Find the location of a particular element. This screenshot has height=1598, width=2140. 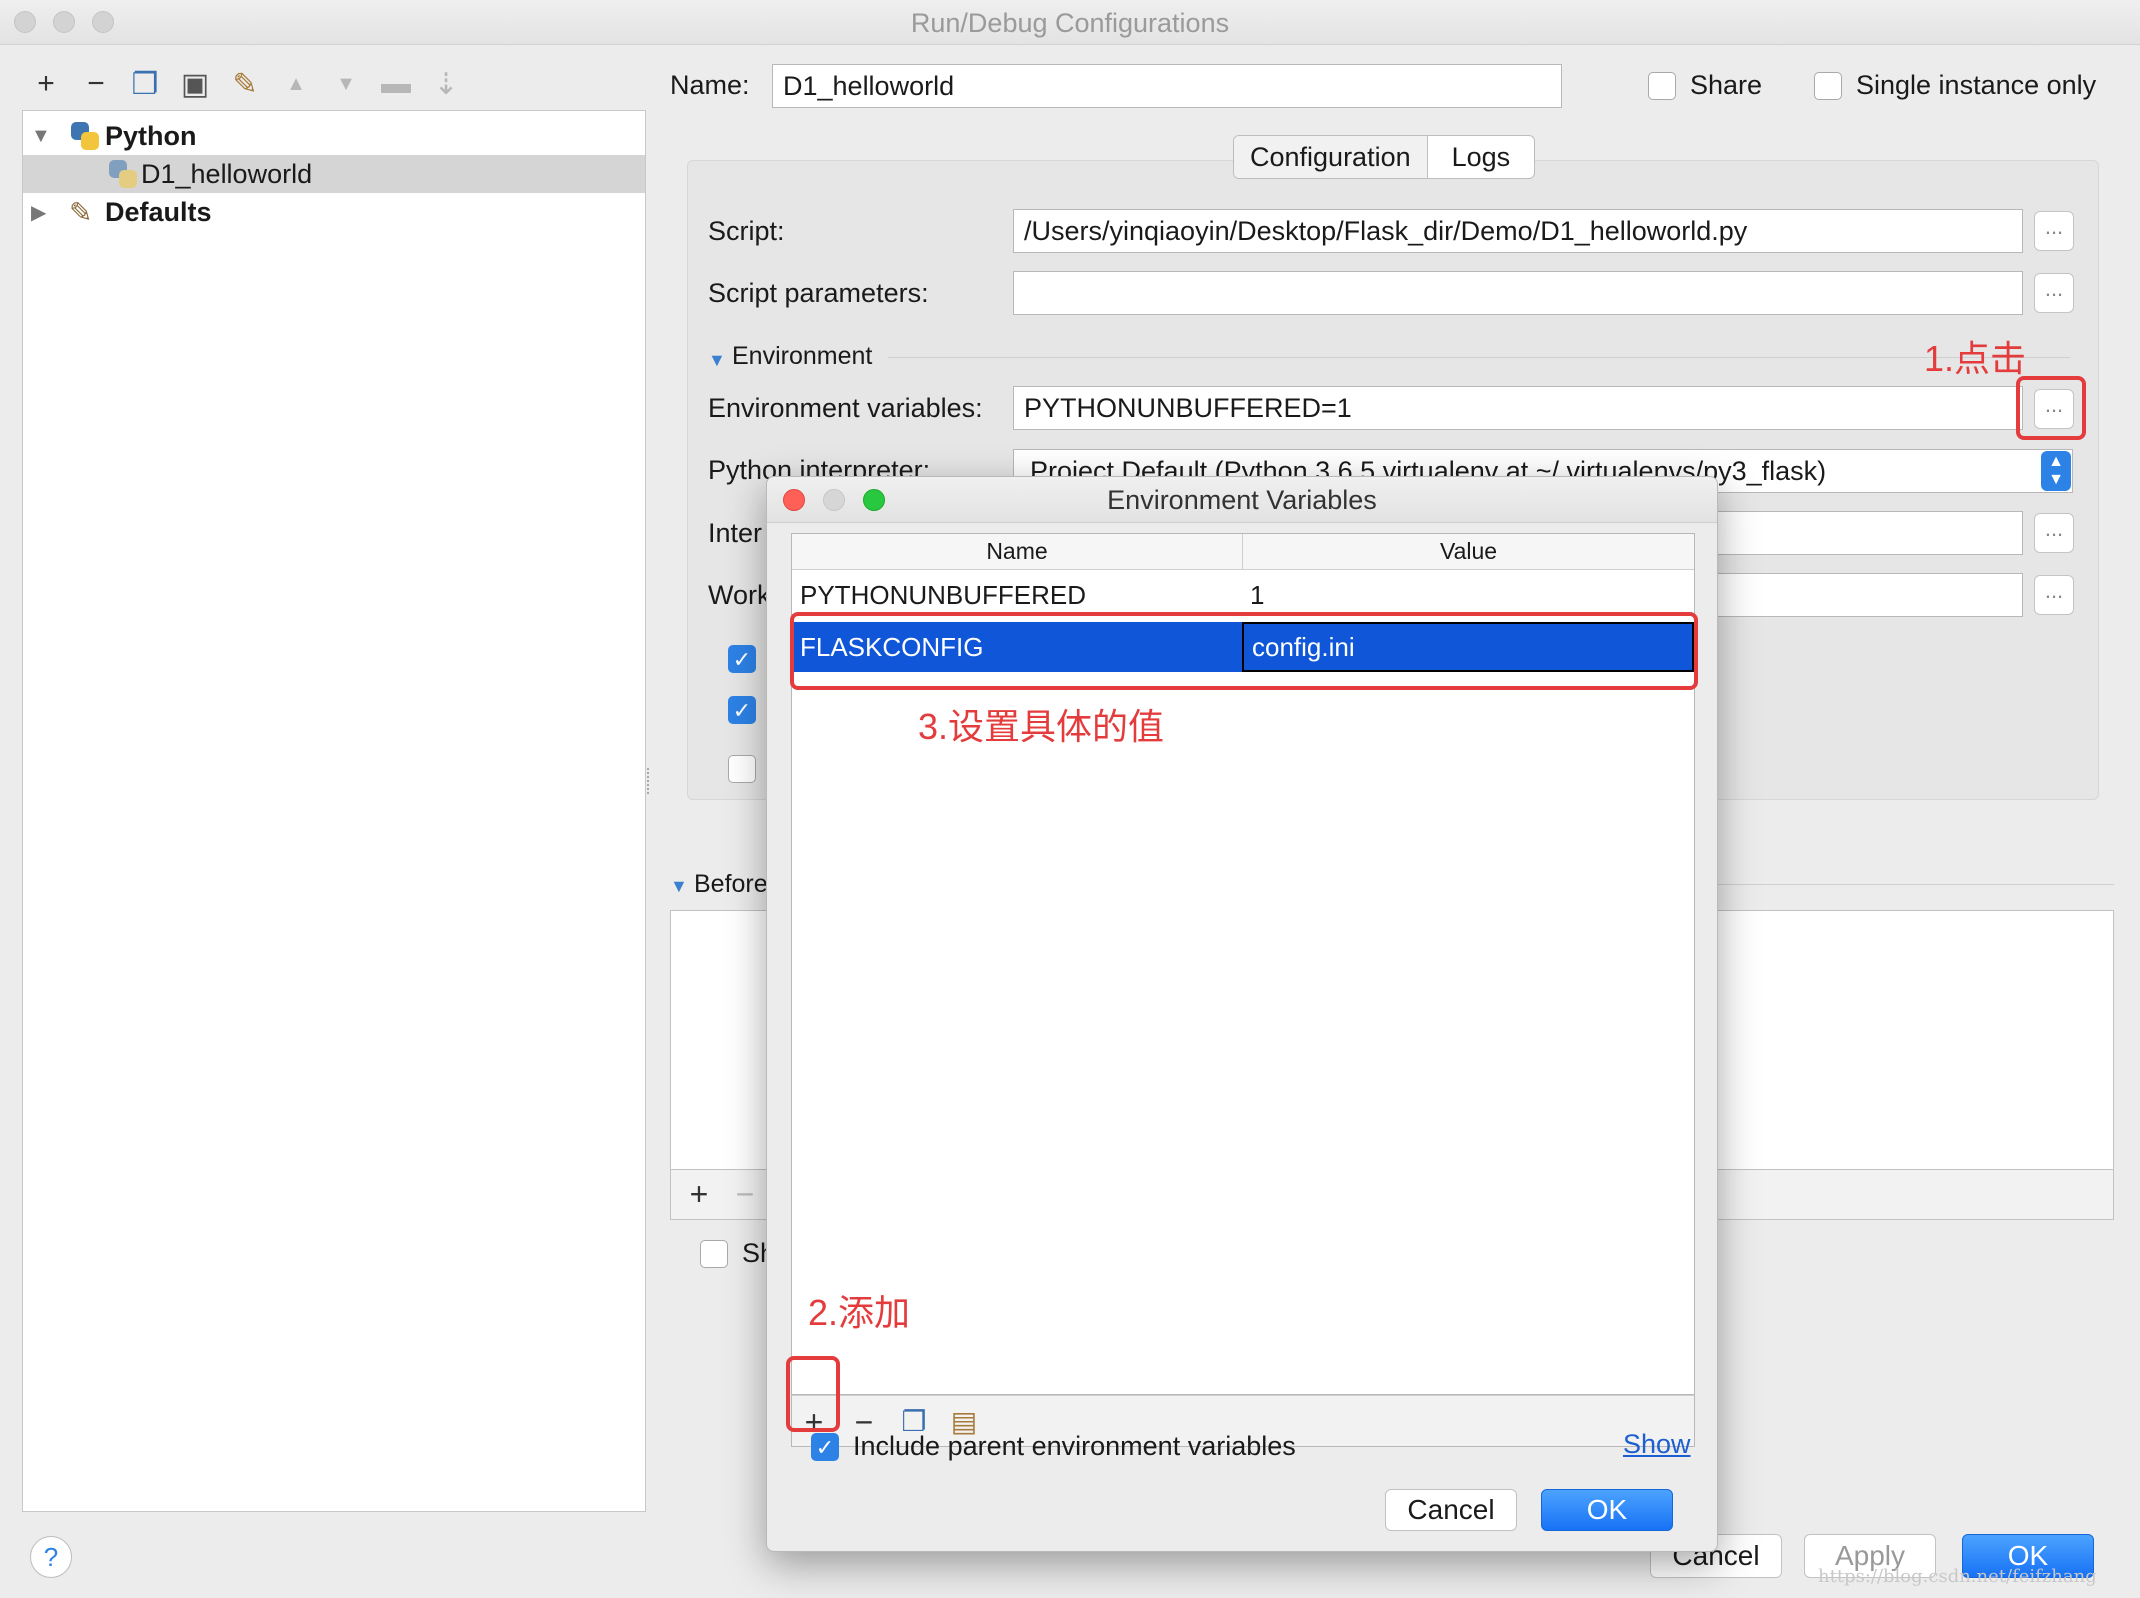

select-arrows-icon: ▲ ▼ is located at coordinates (2056, 471).